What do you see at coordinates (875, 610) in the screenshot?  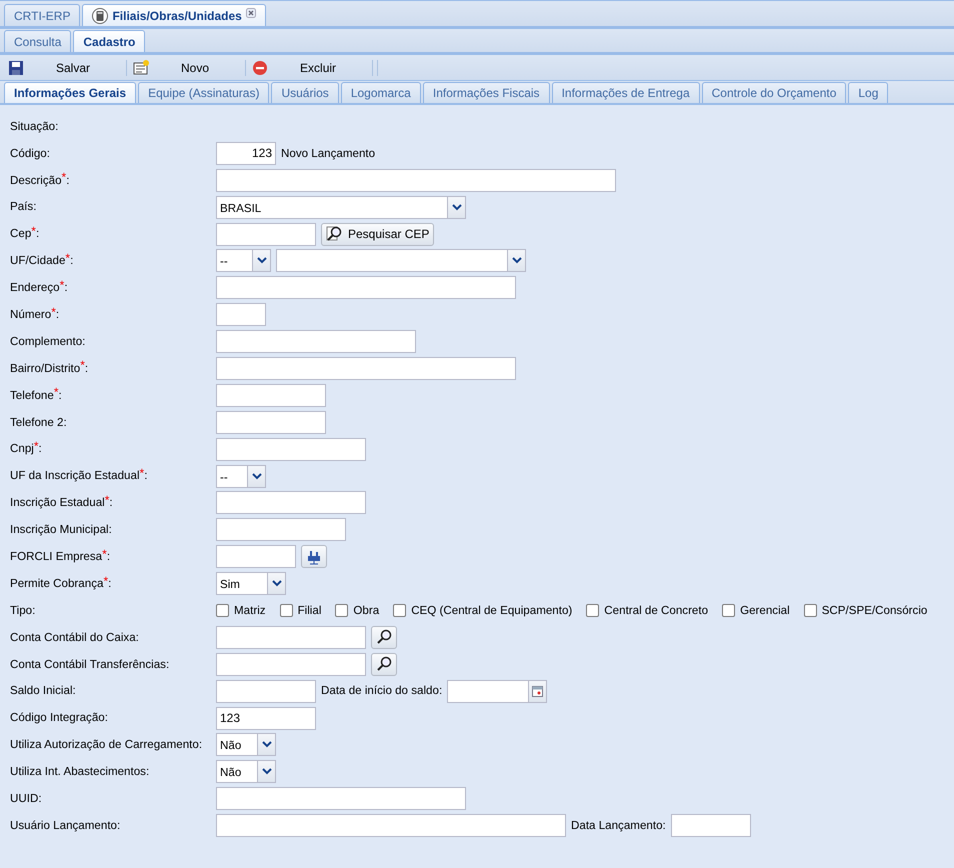 I see `checkbox-label: SCP/SPE/Consórcio` at bounding box center [875, 610].